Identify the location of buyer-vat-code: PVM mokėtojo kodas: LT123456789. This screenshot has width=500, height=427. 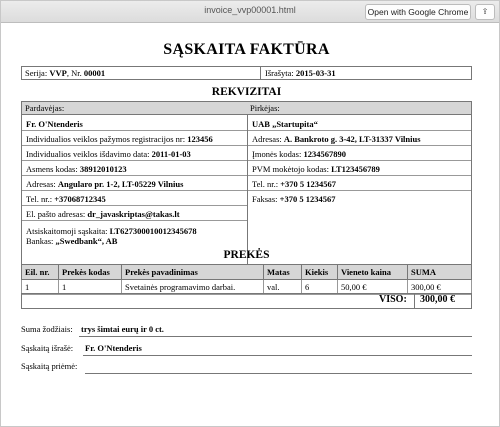
(359, 169).